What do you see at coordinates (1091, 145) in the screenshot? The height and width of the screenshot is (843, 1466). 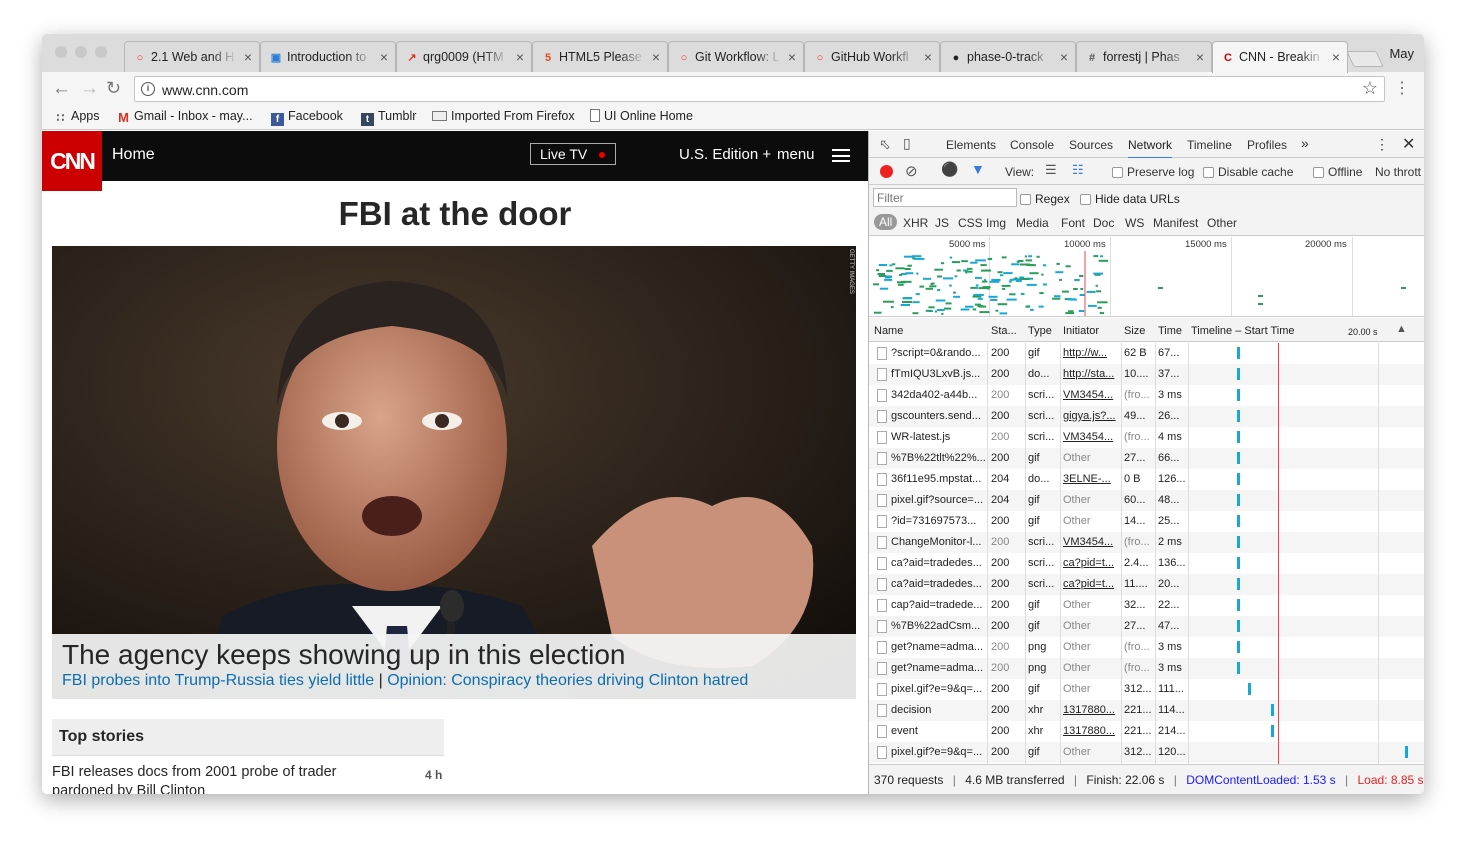 I see `devtools-tab-sources: Sources` at bounding box center [1091, 145].